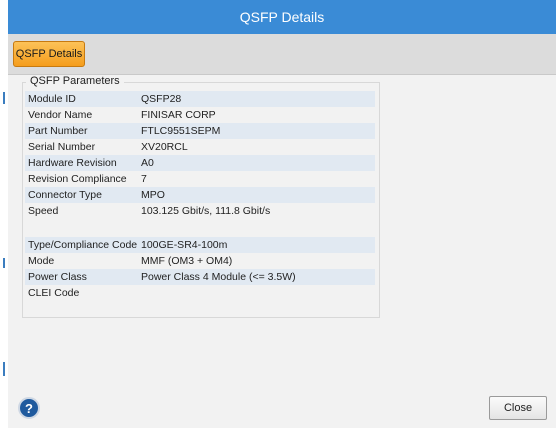 This screenshot has height=428, width=556. Describe the element at coordinates (178, 115) in the screenshot. I see `param-value: FINISAR CORP` at that location.